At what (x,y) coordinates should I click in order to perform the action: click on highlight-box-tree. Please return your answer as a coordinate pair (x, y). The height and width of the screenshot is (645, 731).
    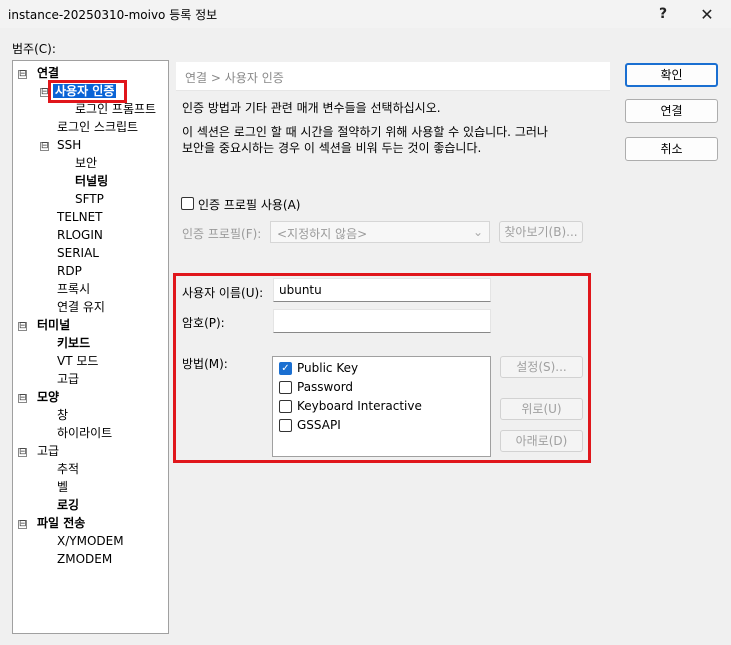
    Looking at the image, I should click on (87, 91).